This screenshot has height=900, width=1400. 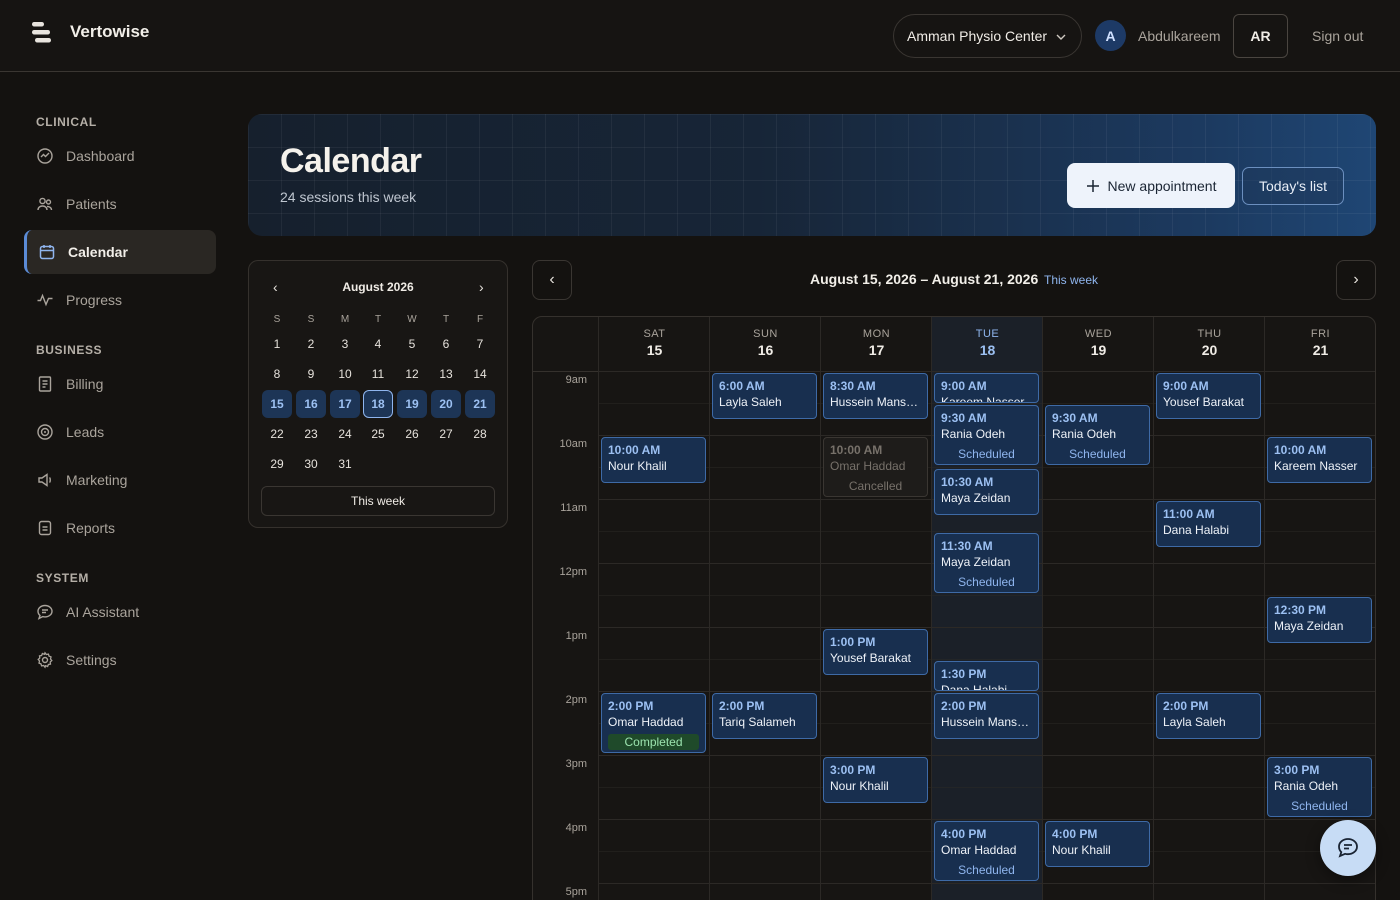 I want to click on mini-day-cell: 18, so click(x=378, y=404).